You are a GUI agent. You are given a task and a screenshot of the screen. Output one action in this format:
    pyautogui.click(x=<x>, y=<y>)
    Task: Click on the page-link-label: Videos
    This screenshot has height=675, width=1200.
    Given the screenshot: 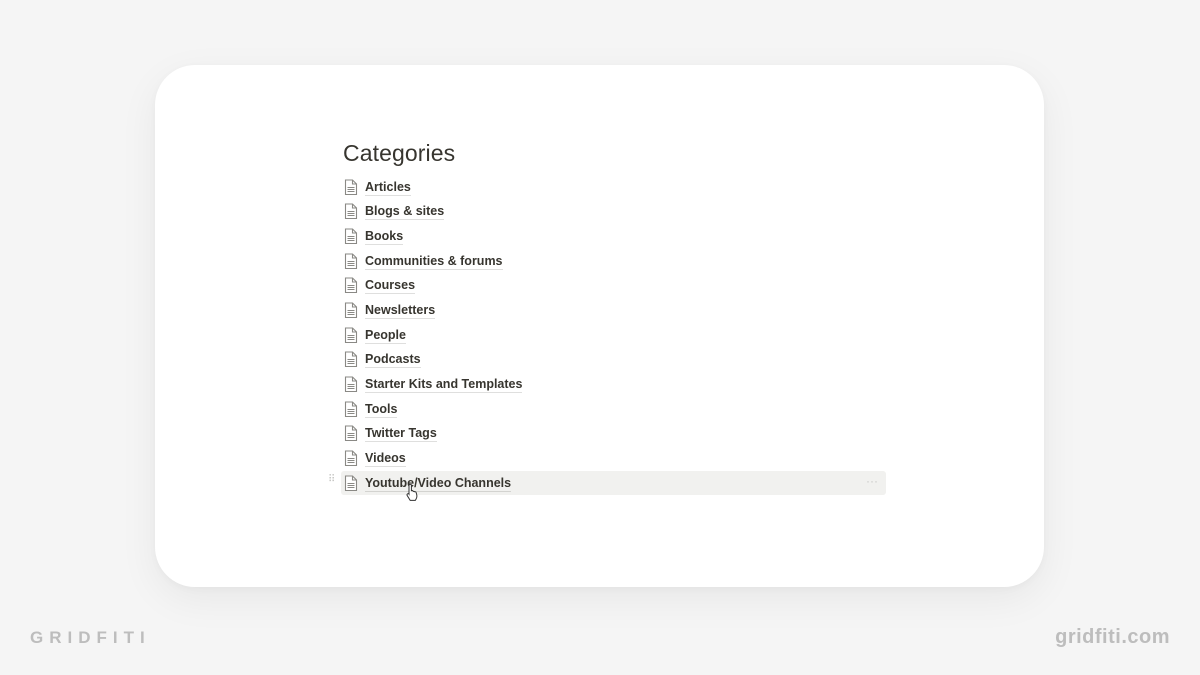 What is the action you would take?
    pyautogui.click(x=385, y=458)
    